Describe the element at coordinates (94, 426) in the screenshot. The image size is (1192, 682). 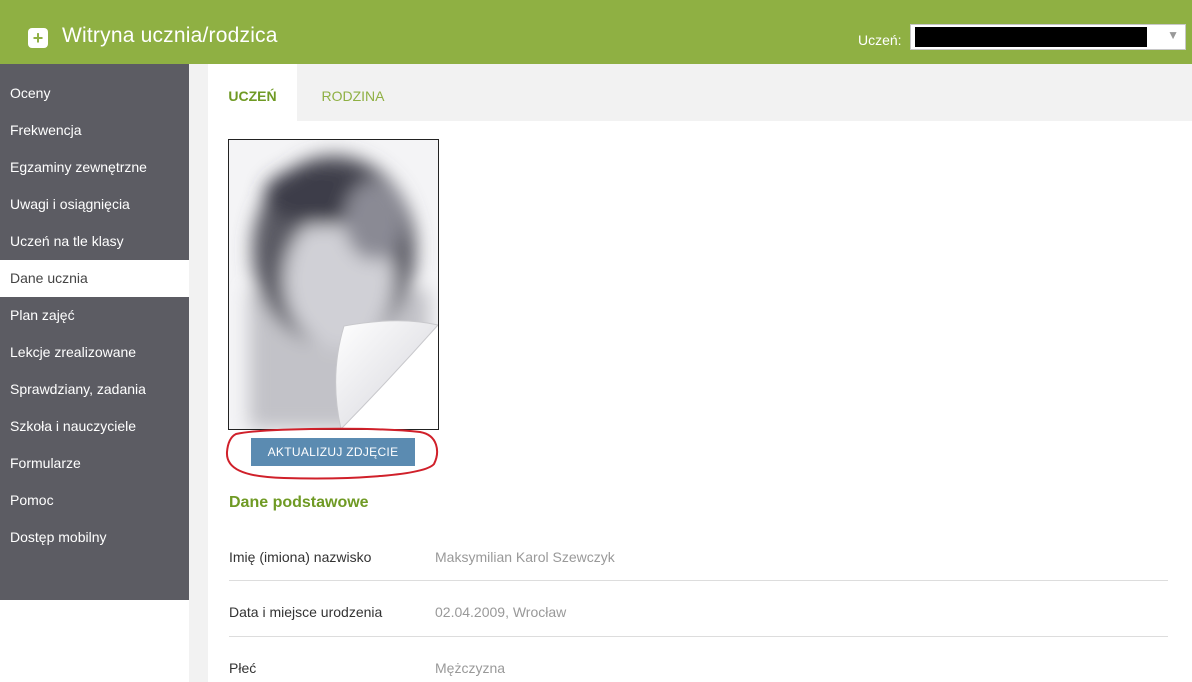
I see `sidebar-item-szkola: Szkoła i nauczyciele` at that location.